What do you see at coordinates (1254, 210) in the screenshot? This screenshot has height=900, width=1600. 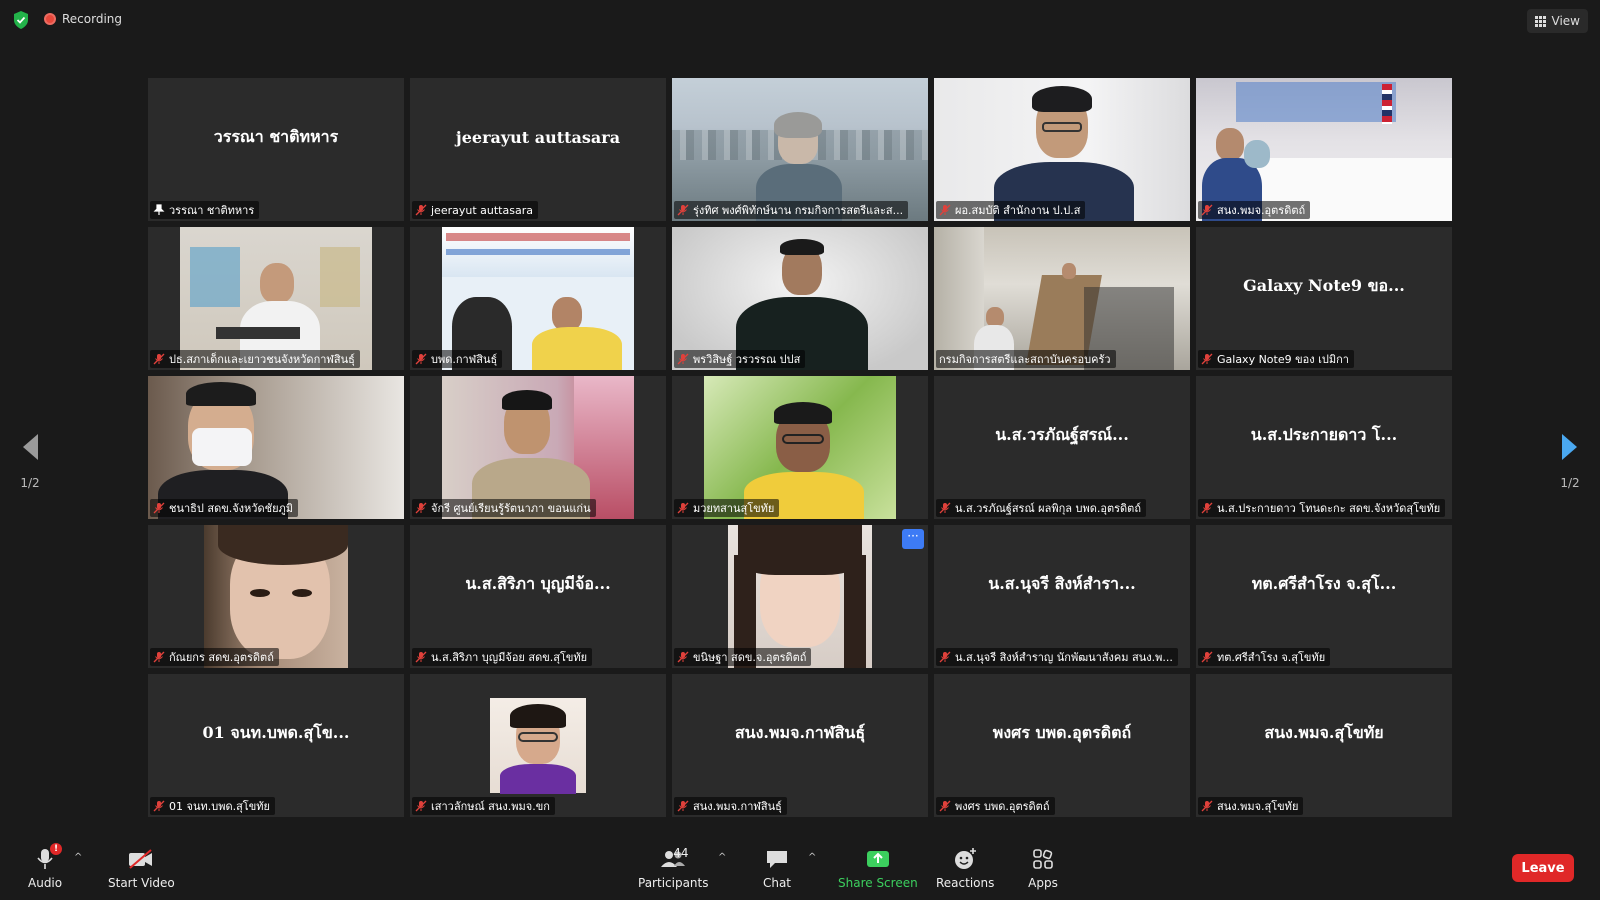 I see `participant-name-tag: สนง.พมจ.อุตรดิตถ์` at bounding box center [1254, 210].